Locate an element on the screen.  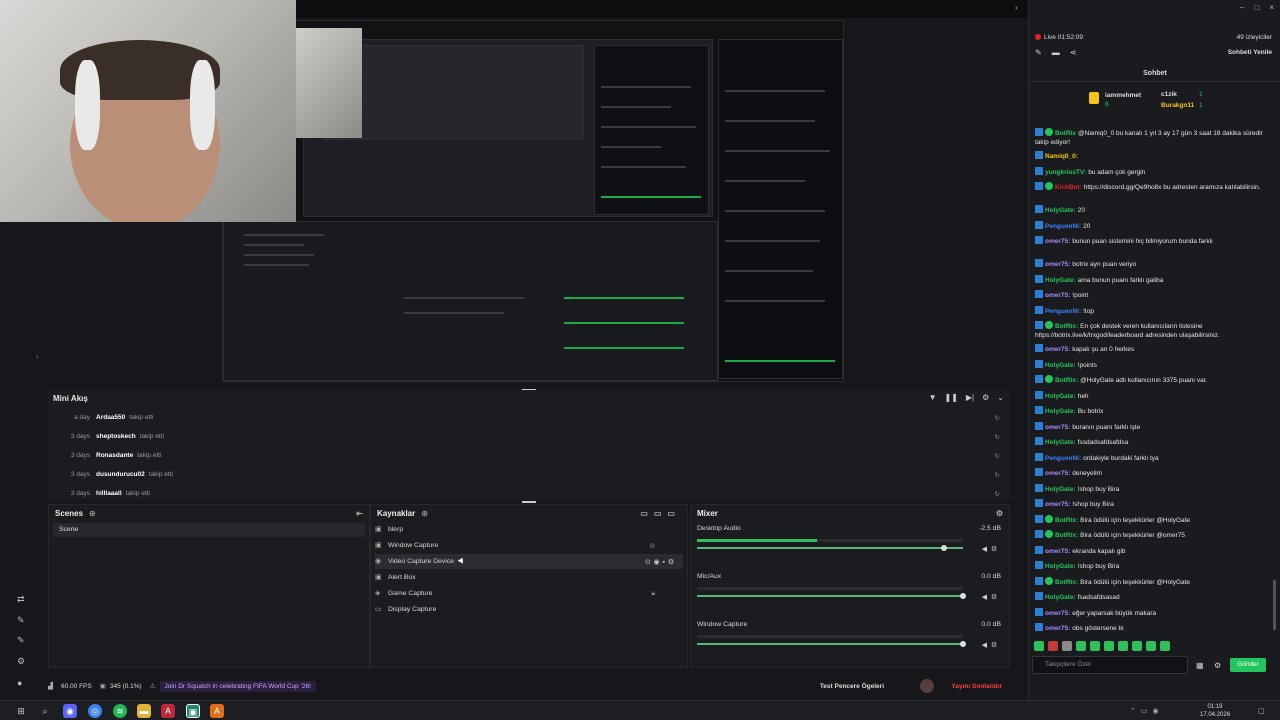
eye-hidden-icon: ⊘ is located at coordinates (652, 546).